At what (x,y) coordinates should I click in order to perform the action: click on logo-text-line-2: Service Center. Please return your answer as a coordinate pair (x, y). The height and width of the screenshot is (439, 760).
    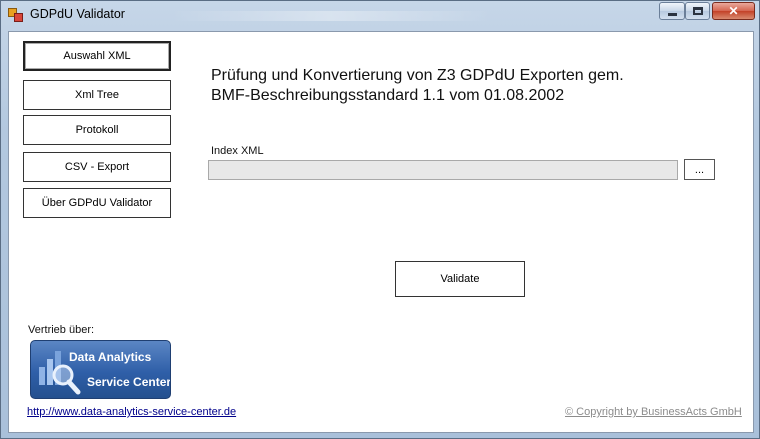
    Looking at the image, I should click on (129, 382).